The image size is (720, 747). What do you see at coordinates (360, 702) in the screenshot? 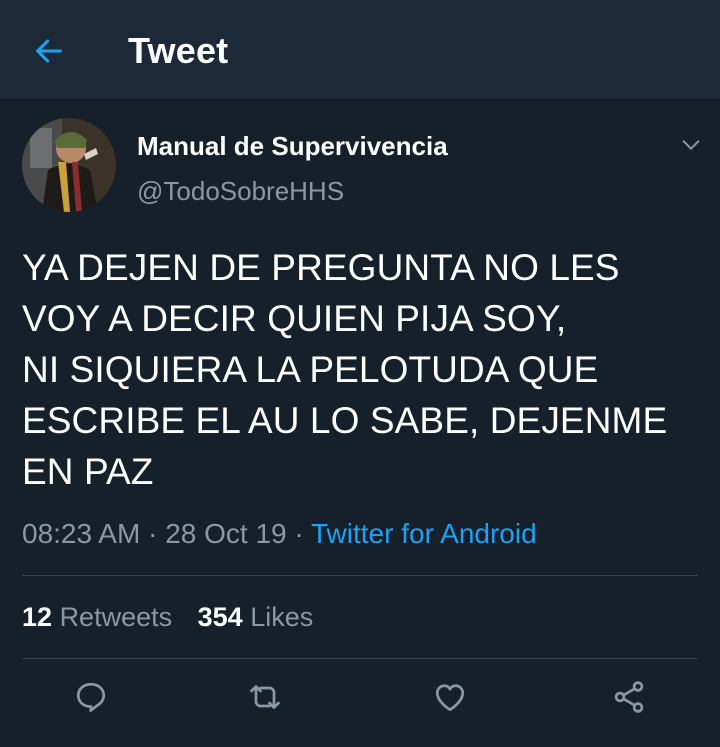
I see `tweet-action-bar` at bounding box center [360, 702].